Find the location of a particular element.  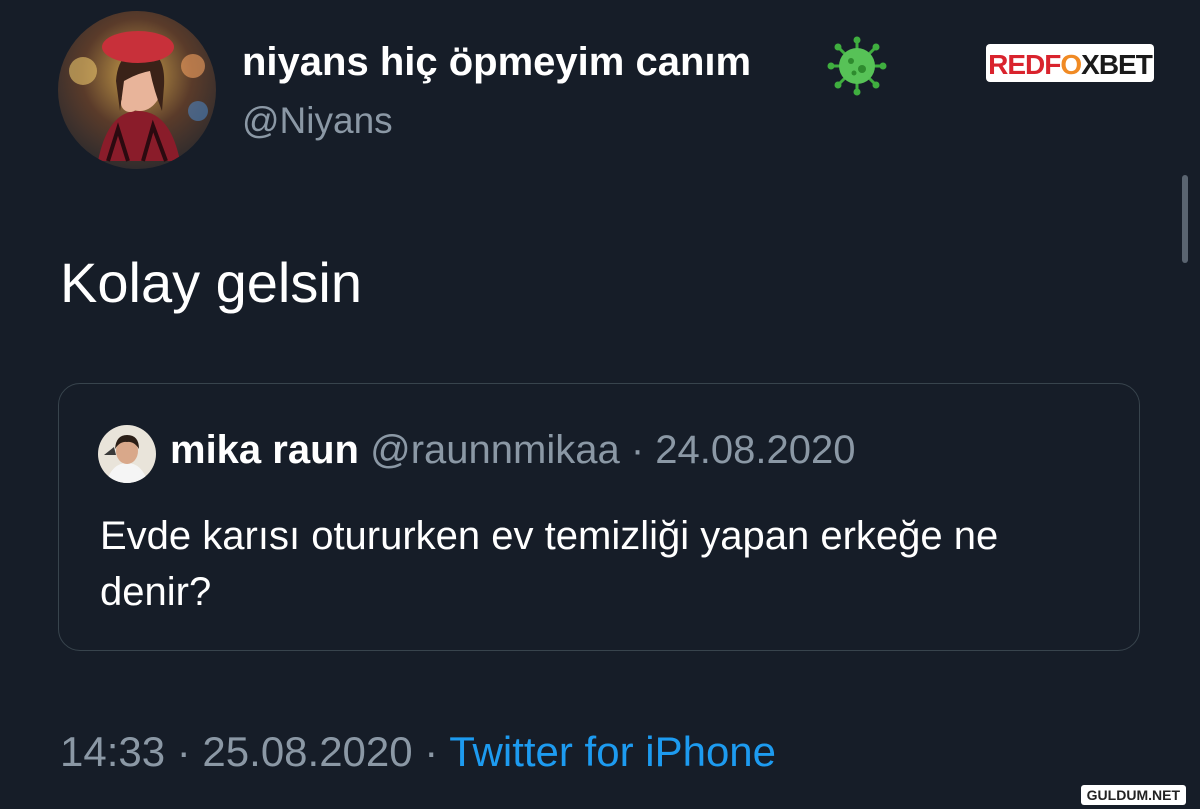

quoted-author-avatar is located at coordinates (127, 454).